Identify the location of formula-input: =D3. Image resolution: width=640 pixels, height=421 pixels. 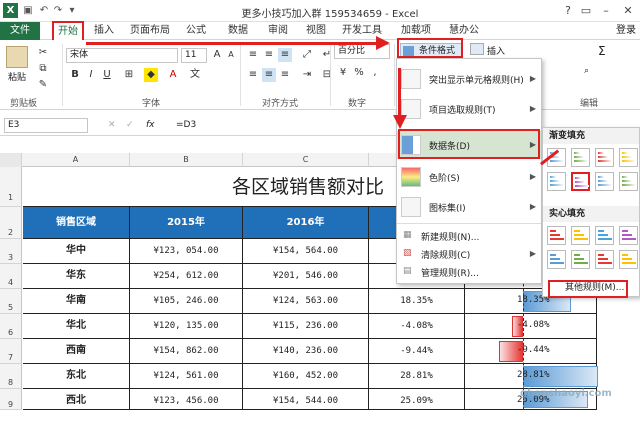
(186, 125).